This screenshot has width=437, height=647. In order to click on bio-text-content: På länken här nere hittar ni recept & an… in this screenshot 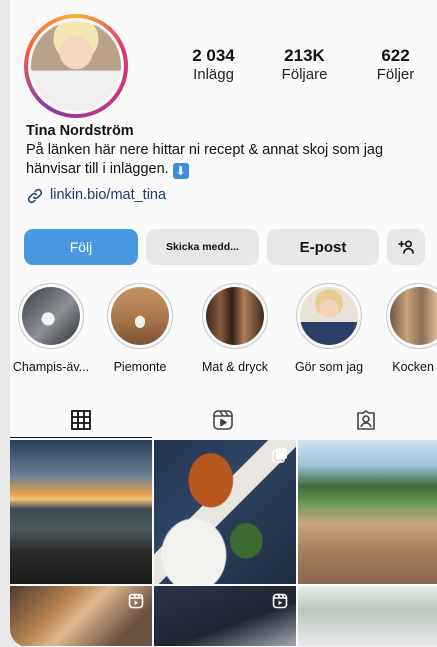, I will do `click(205, 159)`.